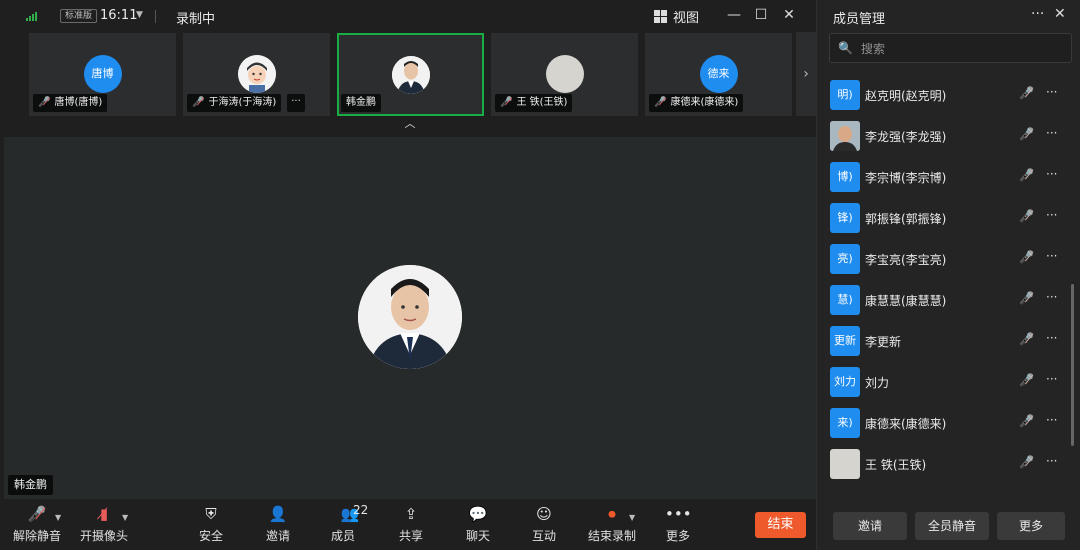 The height and width of the screenshot is (550, 1080). Describe the element at coordinates (877, 383) in the screenshot. I see `member-name: 刘力` at that location.